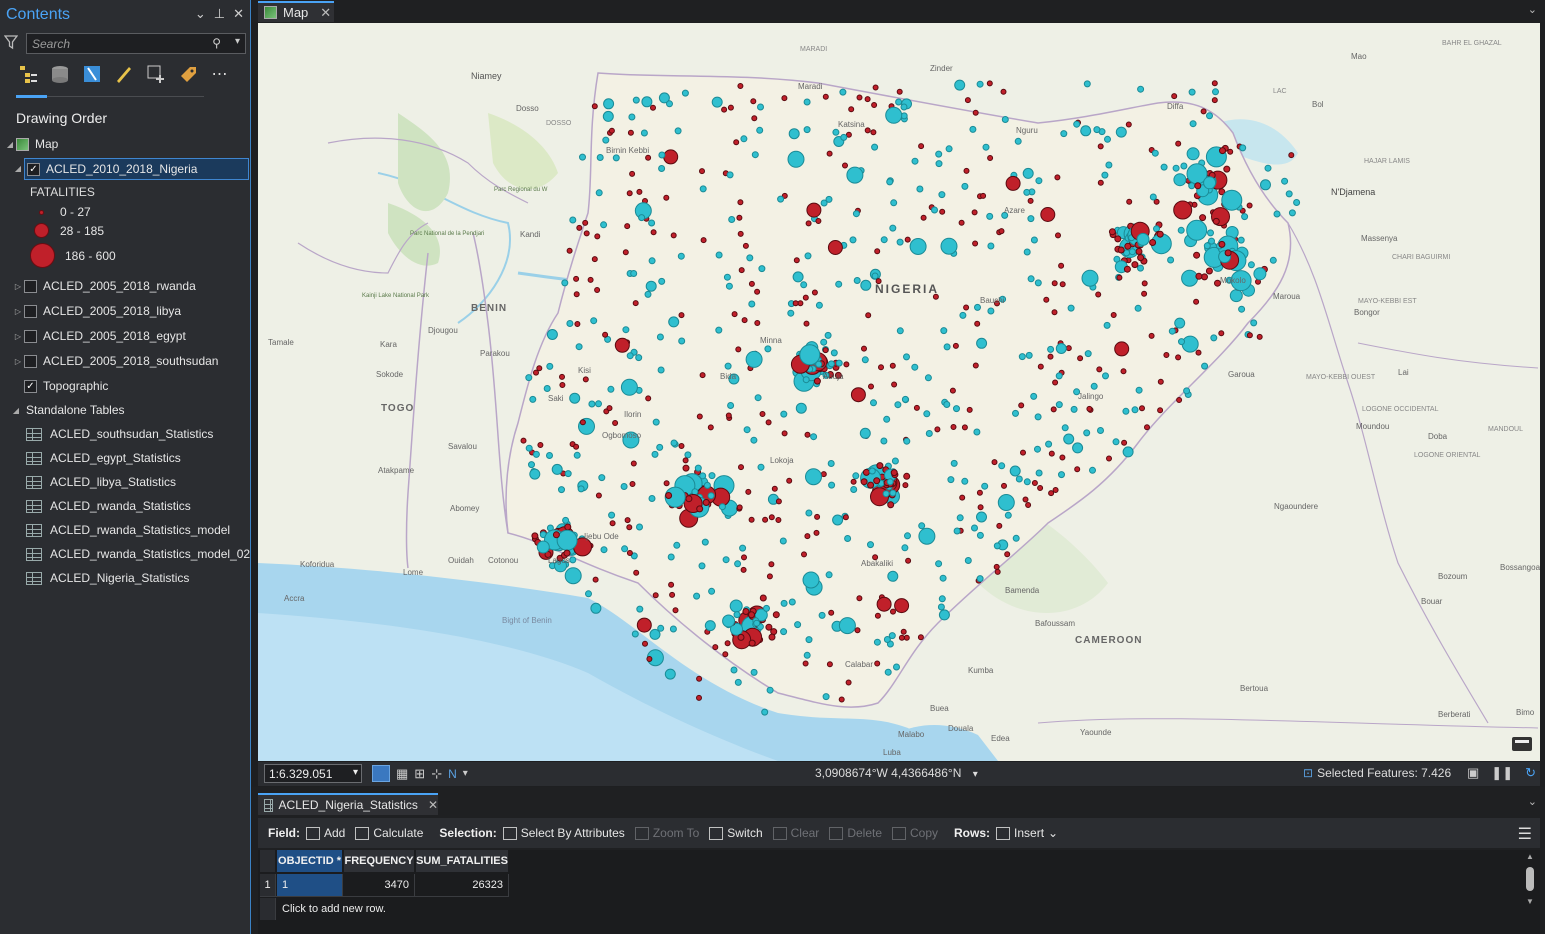 The height and width of the screenshot is (934, 1545). What do you see at coordinates (268, 885) in the screenshot?
I see `row-number: 1` at bounding box center [268, 885].